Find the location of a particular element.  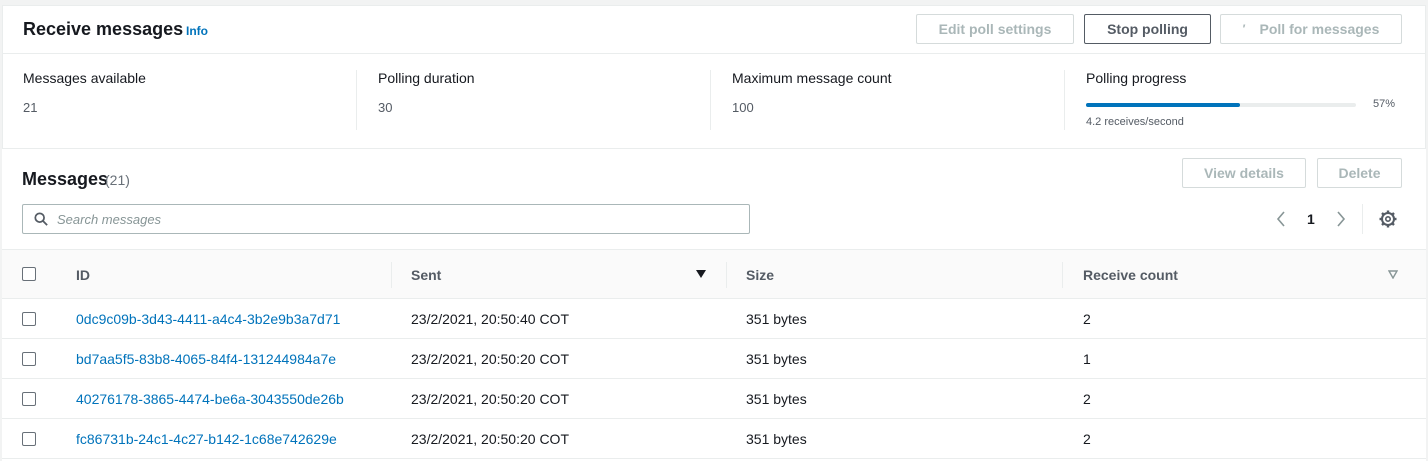

info-link: Info is located at coordinates (197, 31).